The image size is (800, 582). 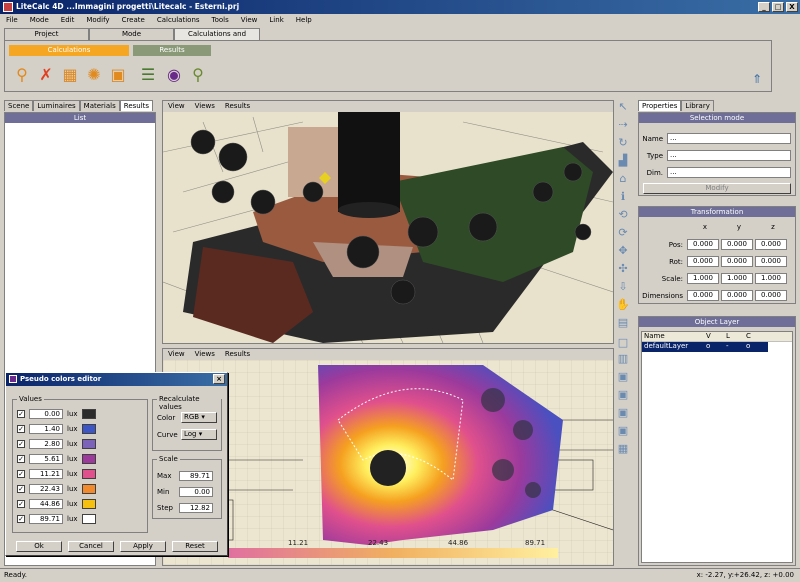 What do you see at coordinates (46, 444) in the screenshot?
I see `value-input-3: 2.80` at bounding box center [46, 444].